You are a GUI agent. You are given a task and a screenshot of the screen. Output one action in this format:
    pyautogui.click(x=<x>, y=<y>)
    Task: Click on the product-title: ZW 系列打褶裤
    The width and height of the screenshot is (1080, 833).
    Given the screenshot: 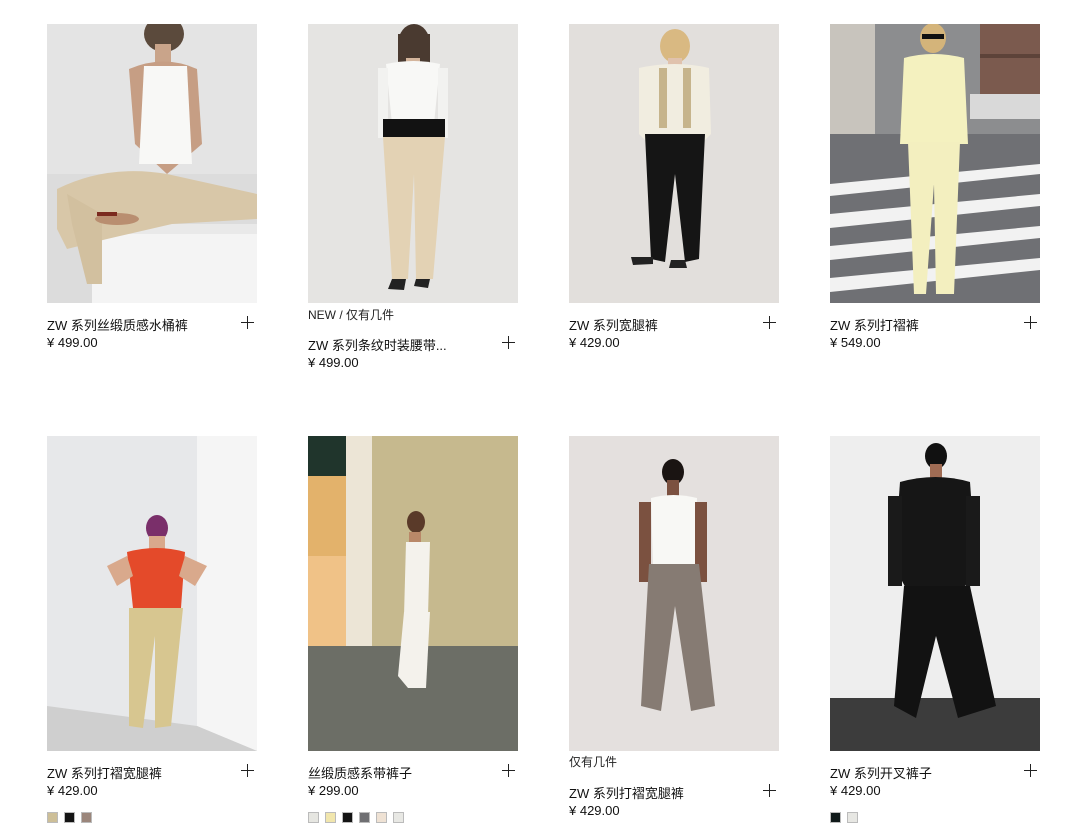 What is the action you would take?
    pyautogui.click(x=915, y=324)
    